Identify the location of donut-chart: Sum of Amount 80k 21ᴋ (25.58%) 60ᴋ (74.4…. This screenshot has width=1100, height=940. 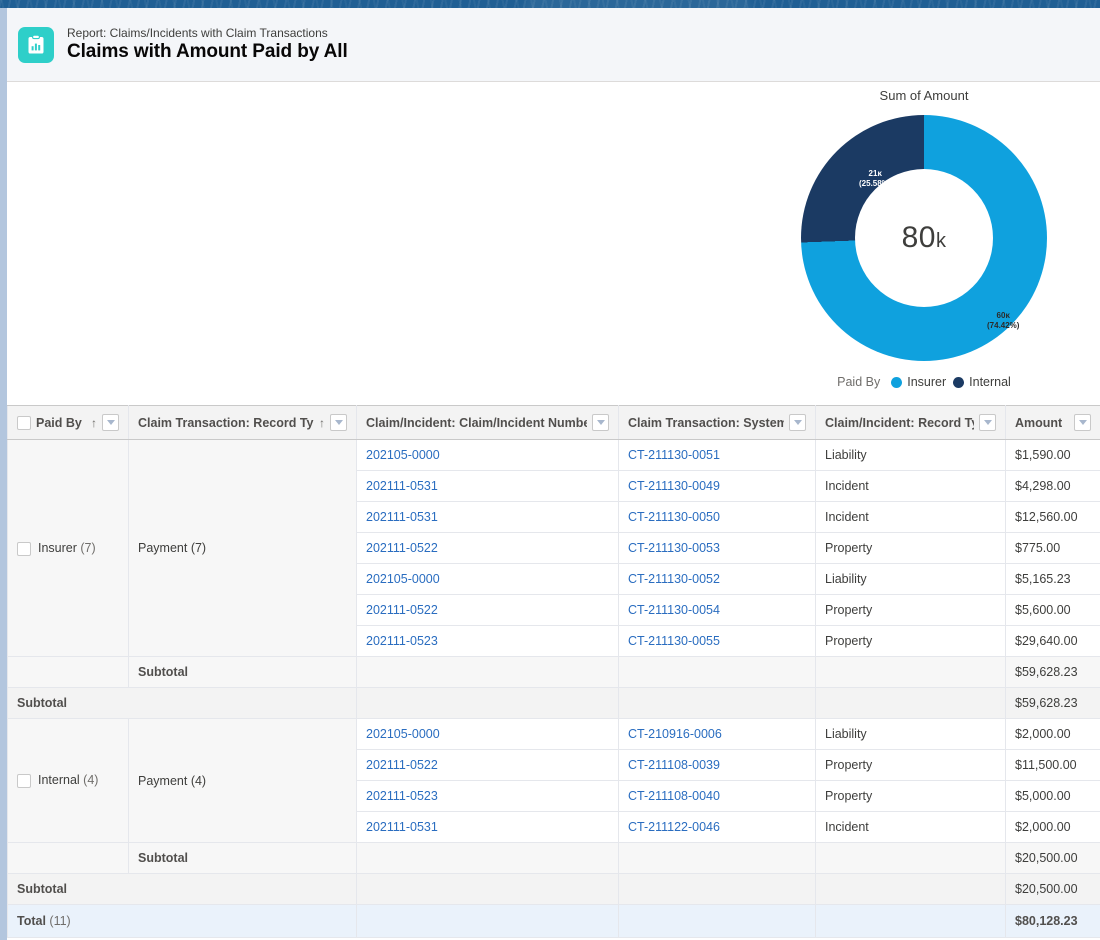
(924, 235).